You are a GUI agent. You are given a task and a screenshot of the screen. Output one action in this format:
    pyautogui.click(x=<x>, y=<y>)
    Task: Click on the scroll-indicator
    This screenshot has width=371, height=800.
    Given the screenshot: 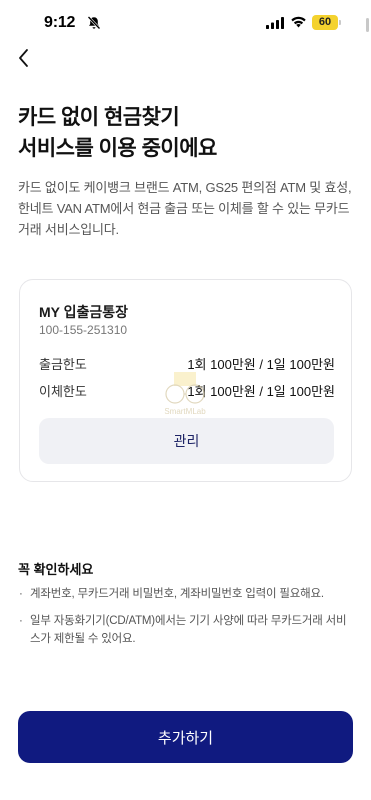 What is the action you would take?
    pyautogui.click(x=367, y=25)
    